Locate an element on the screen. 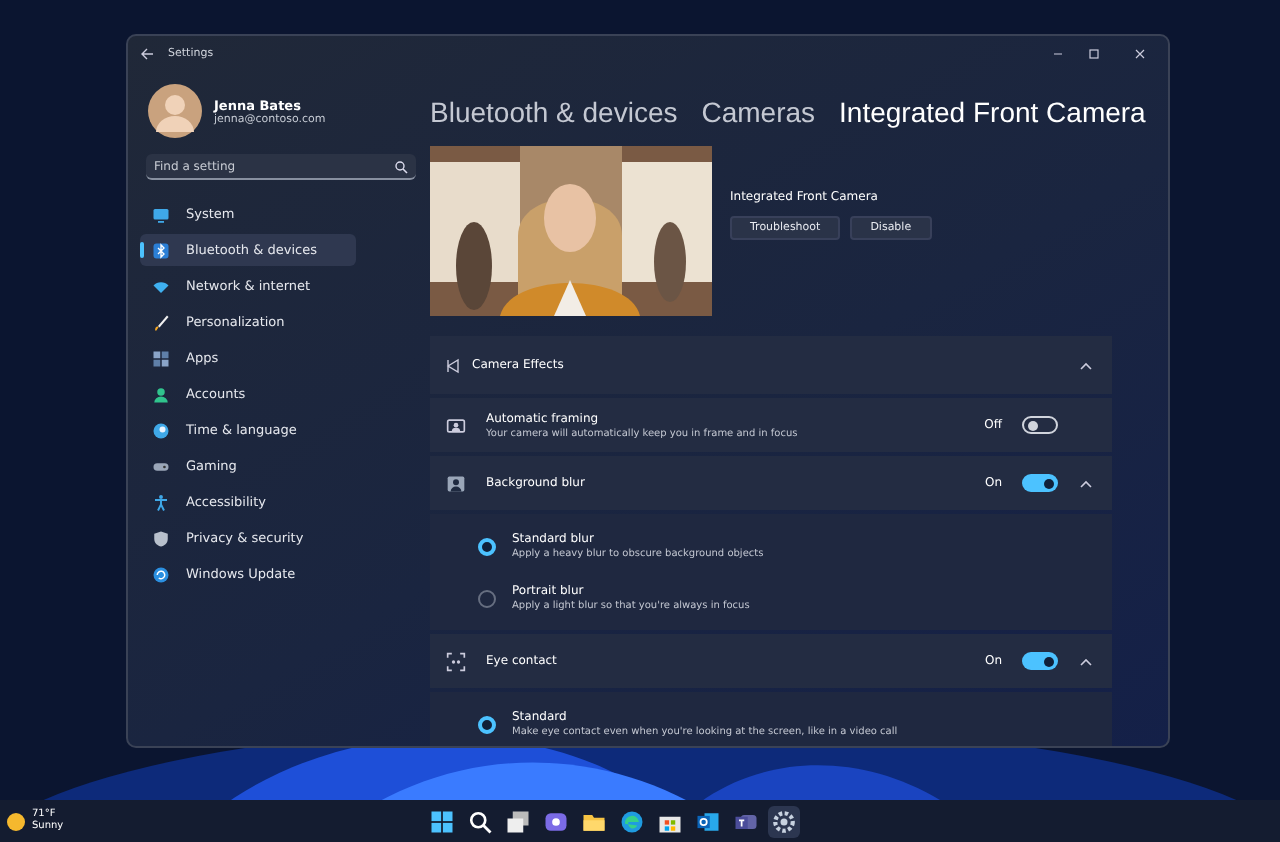  minimize-icon is located at coordinates (1058, 54).